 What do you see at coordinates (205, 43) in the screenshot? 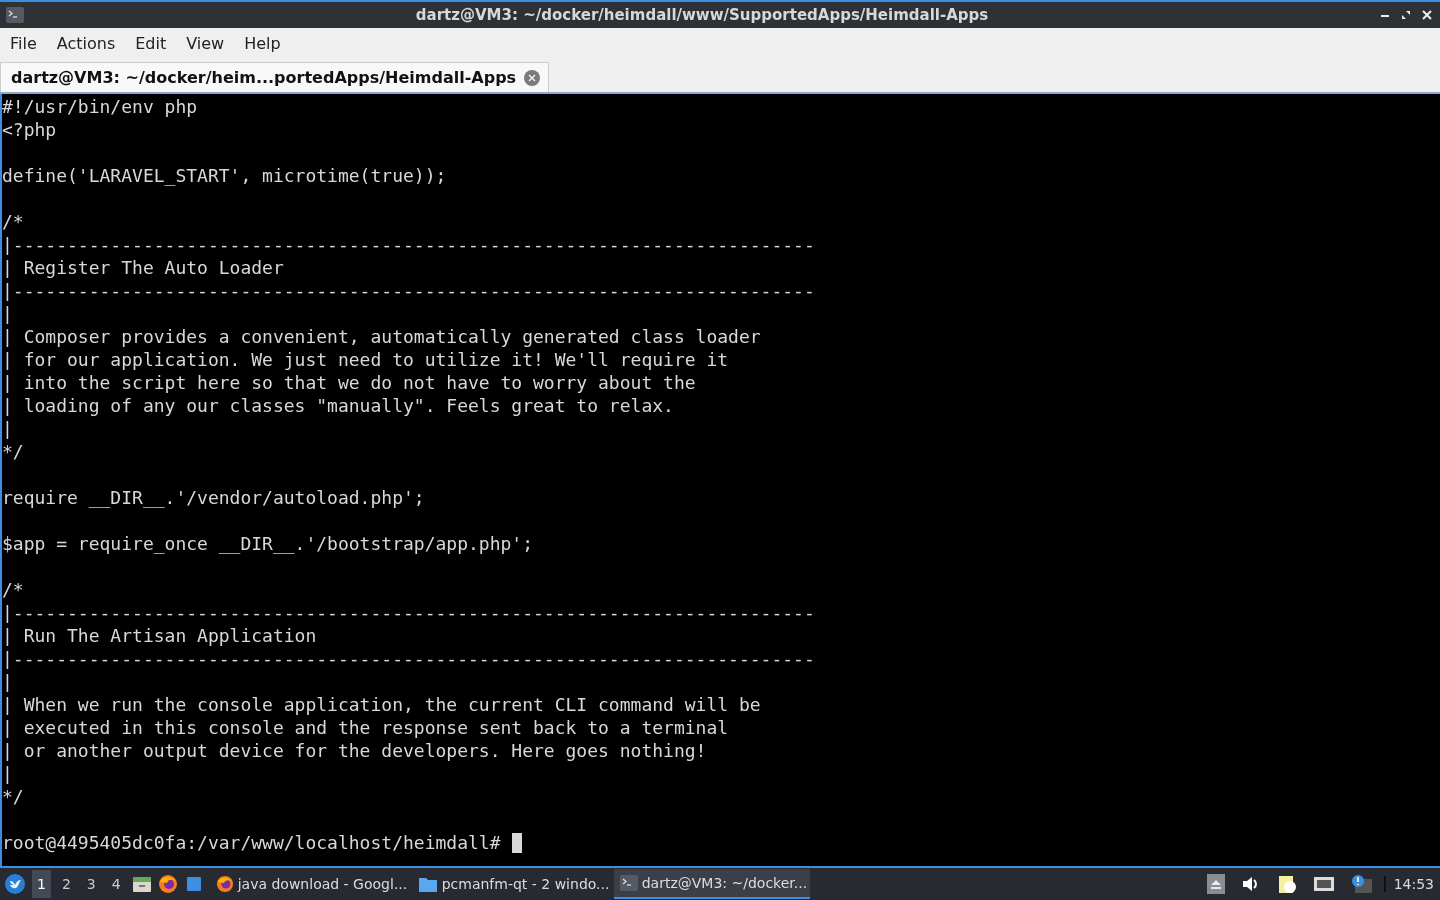
I see `menu-item: View` at bounding box center [205, 43].